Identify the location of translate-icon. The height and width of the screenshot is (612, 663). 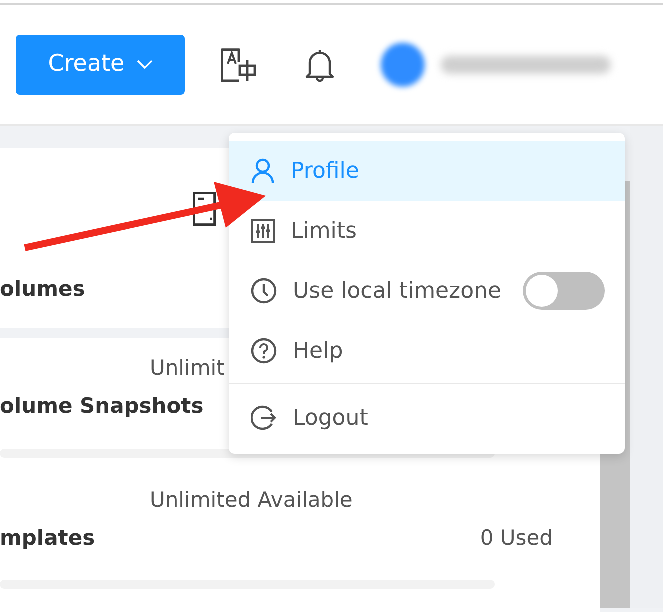
(239, 65).